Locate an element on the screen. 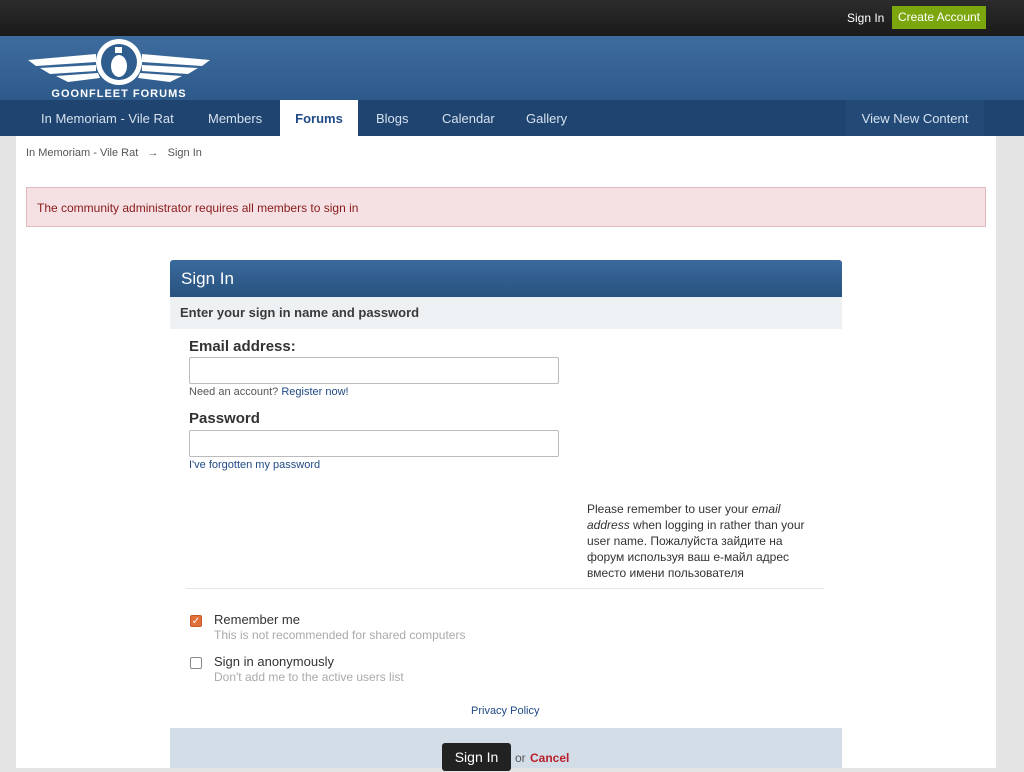 This screenshot has width=1024, height=772. top-sign-in-link: Sign In is located at coordinates (865, 18).